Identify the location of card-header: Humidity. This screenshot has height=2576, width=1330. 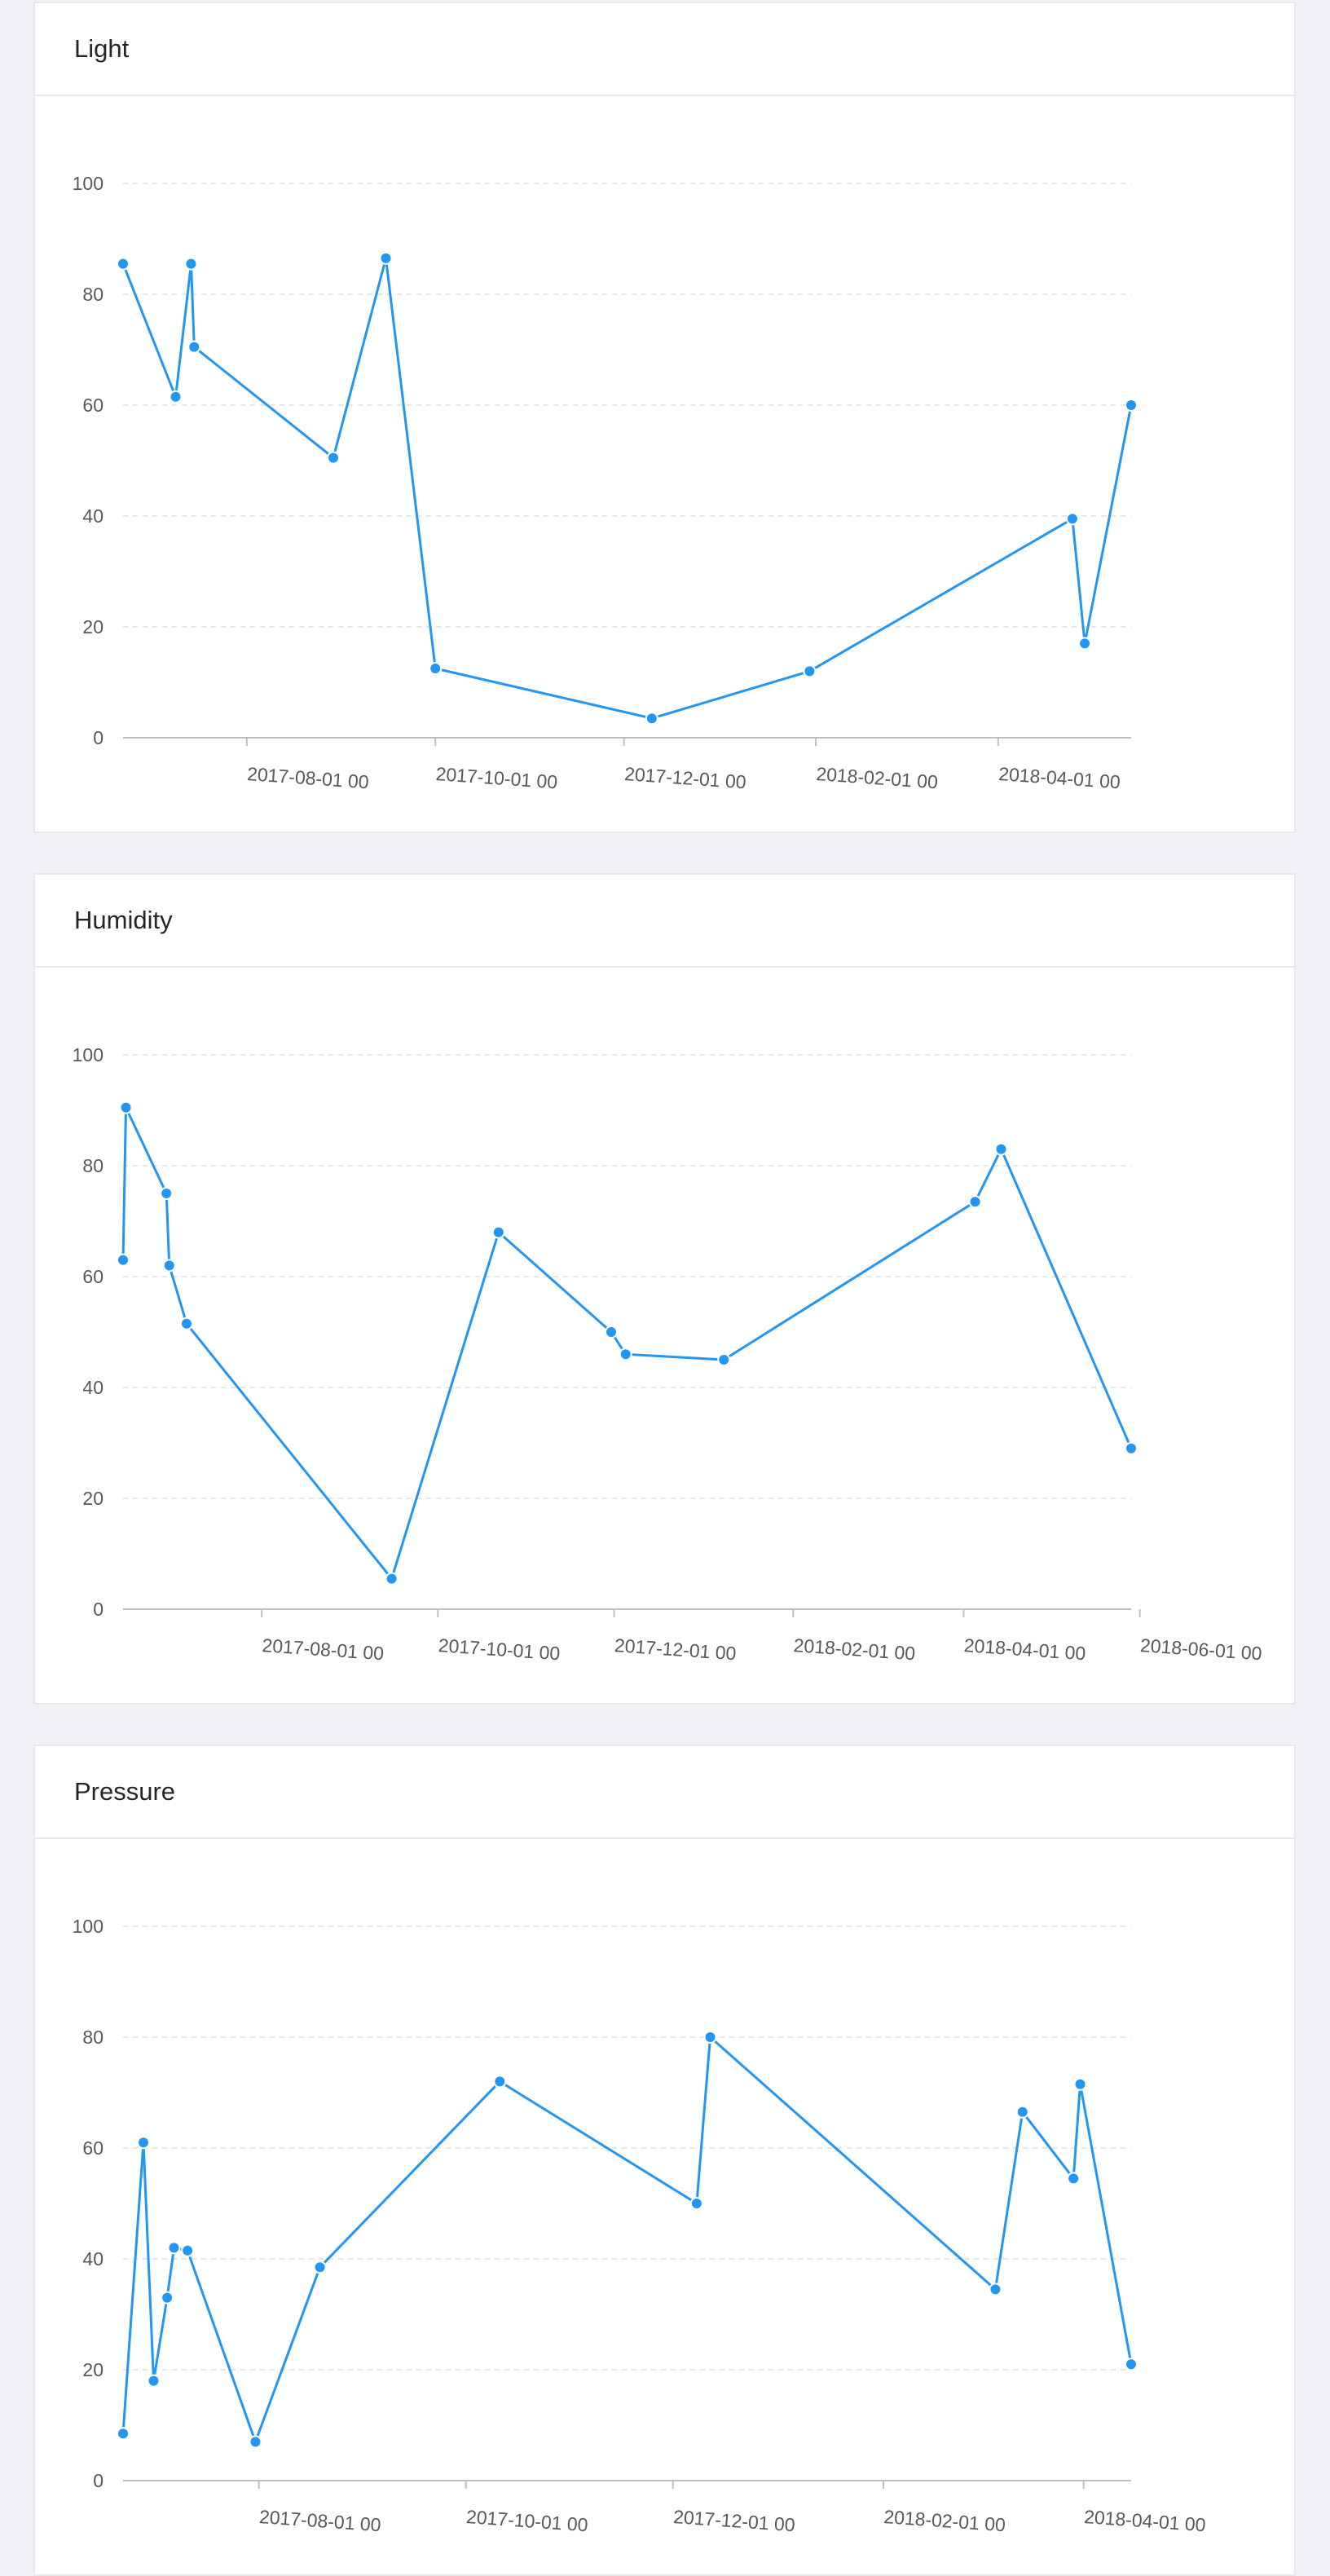
(664, 921).